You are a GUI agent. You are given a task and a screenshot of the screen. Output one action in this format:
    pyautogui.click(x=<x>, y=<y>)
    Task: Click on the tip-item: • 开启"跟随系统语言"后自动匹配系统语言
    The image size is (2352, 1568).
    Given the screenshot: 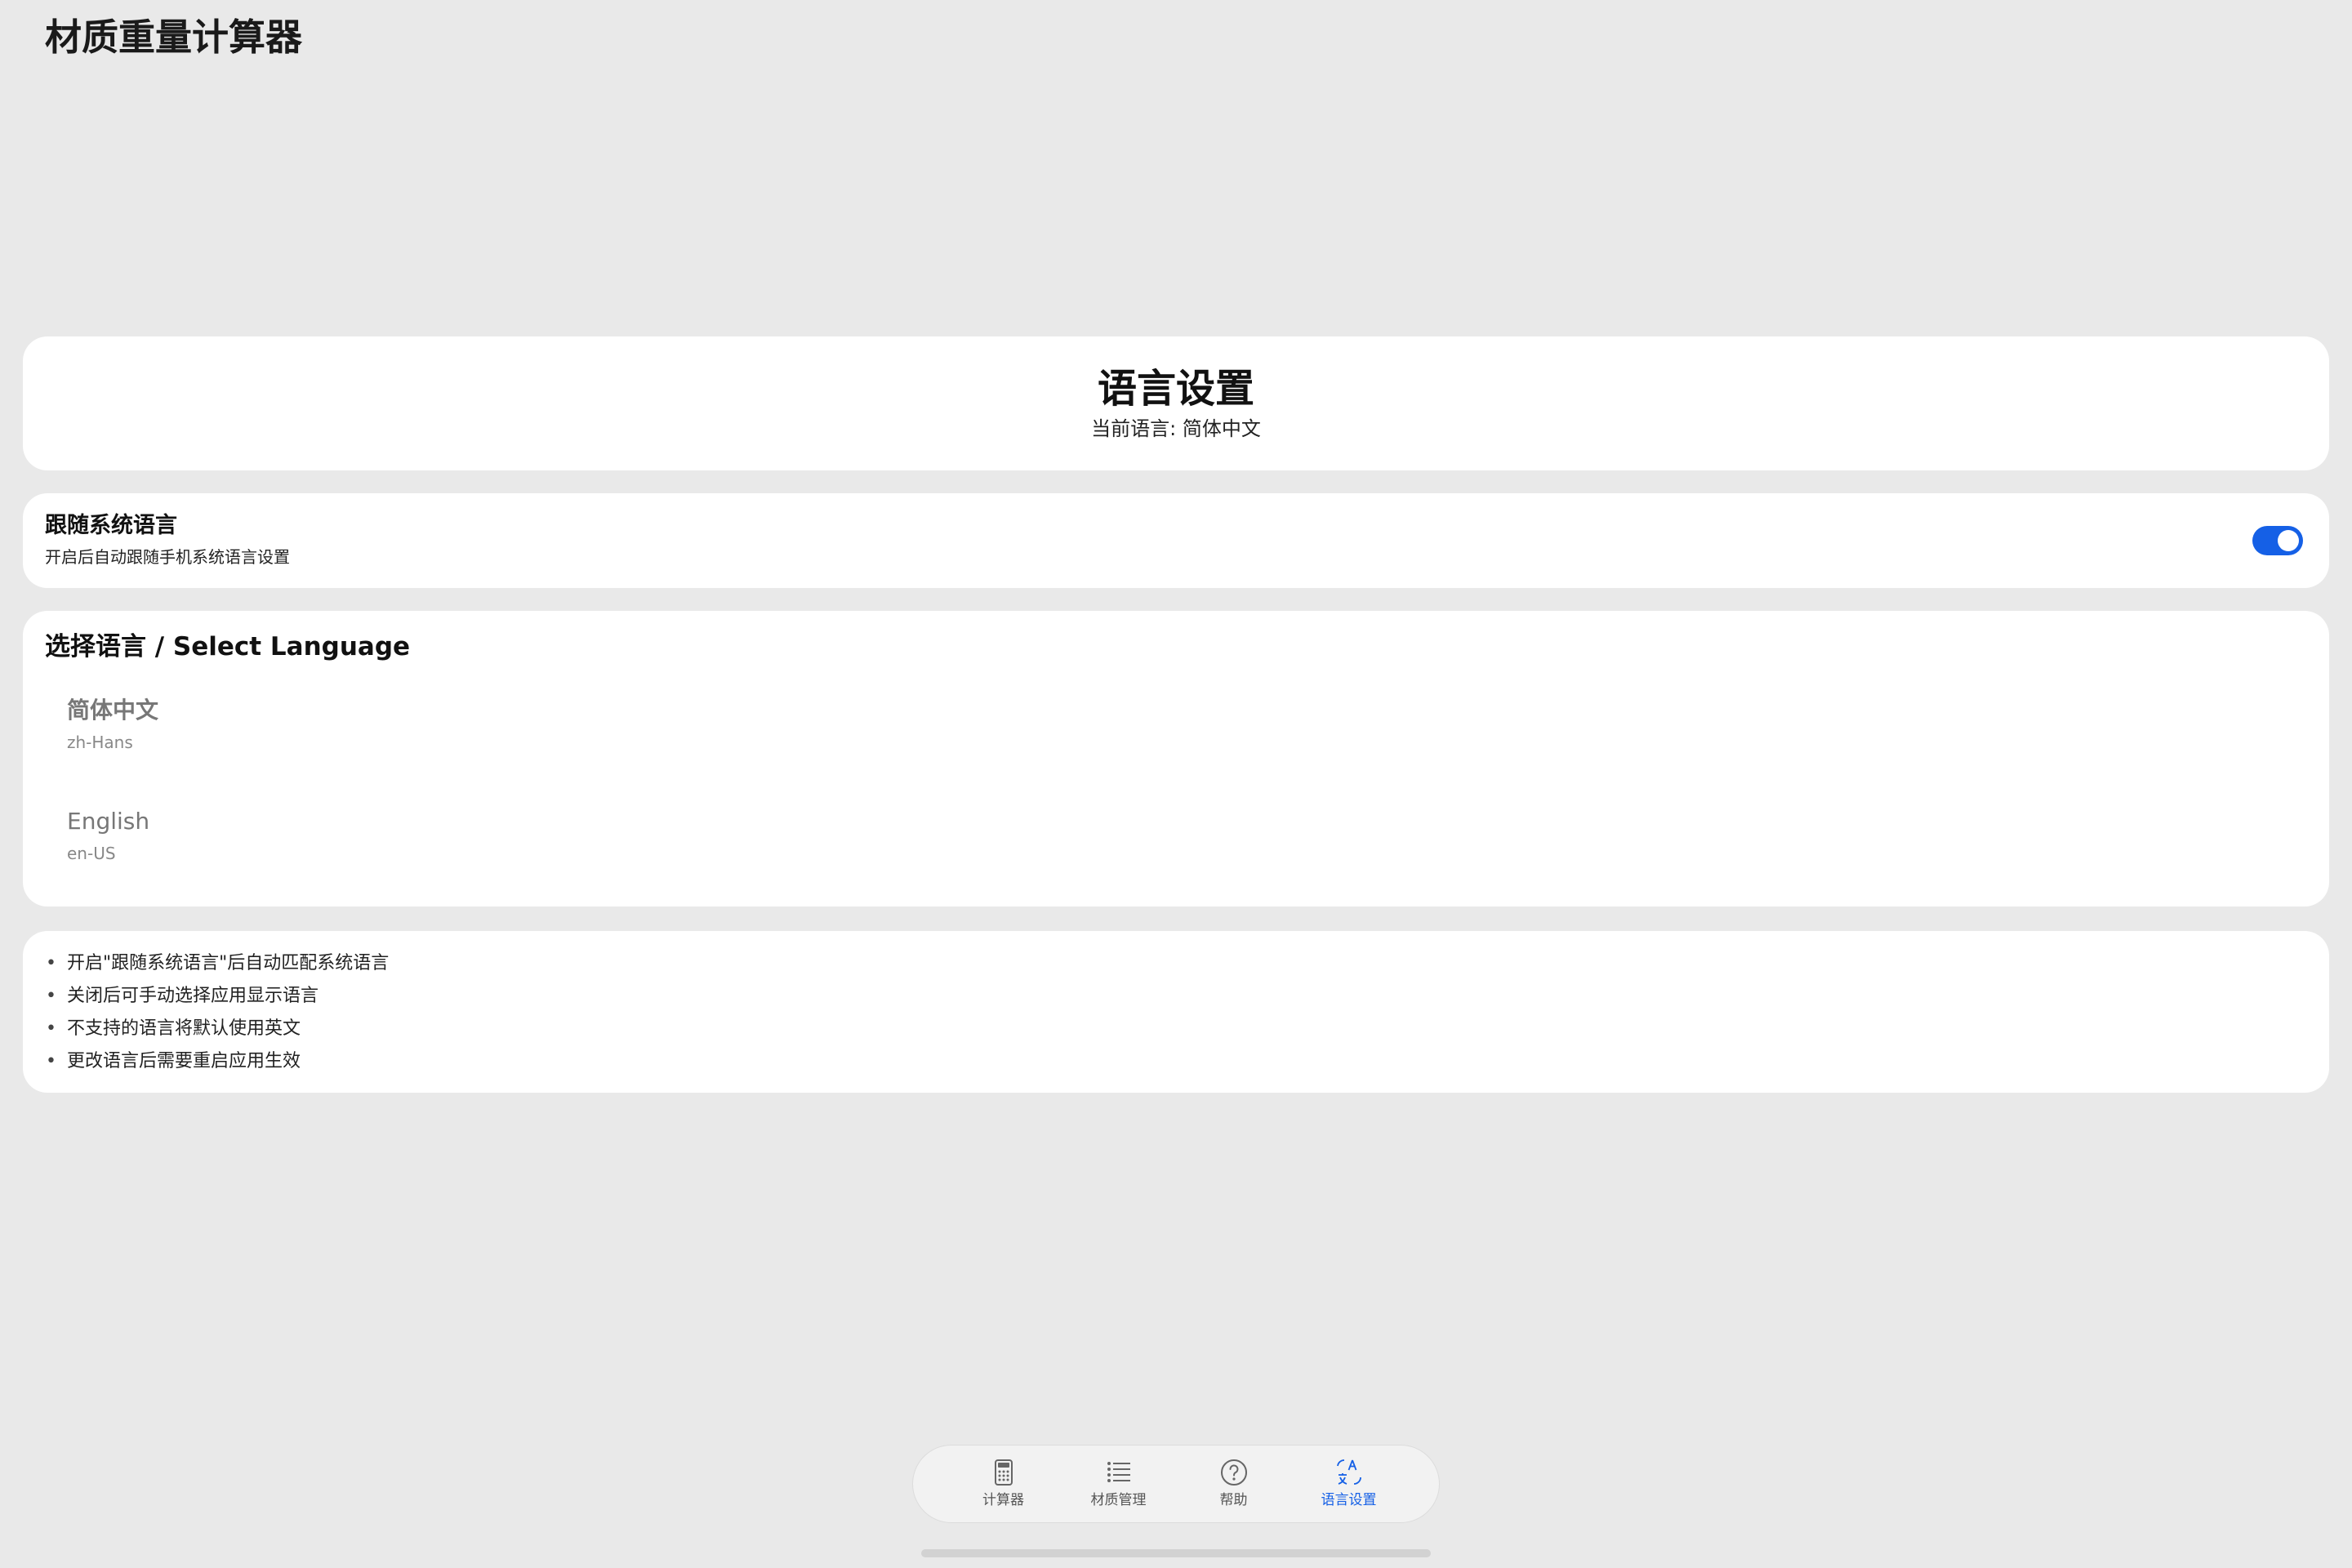 What is the action you would take?
    pyautogui.click(x=217, y=963)
    